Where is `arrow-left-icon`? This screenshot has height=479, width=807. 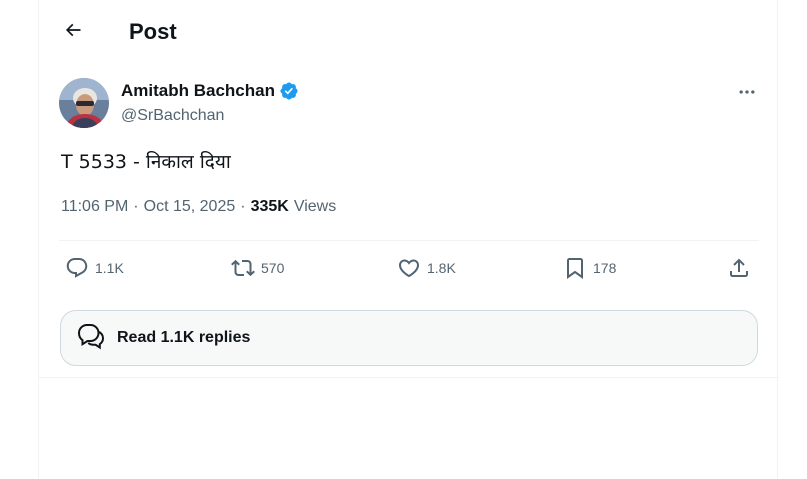
arrow-left-icon is located at coordinates (73, 32).